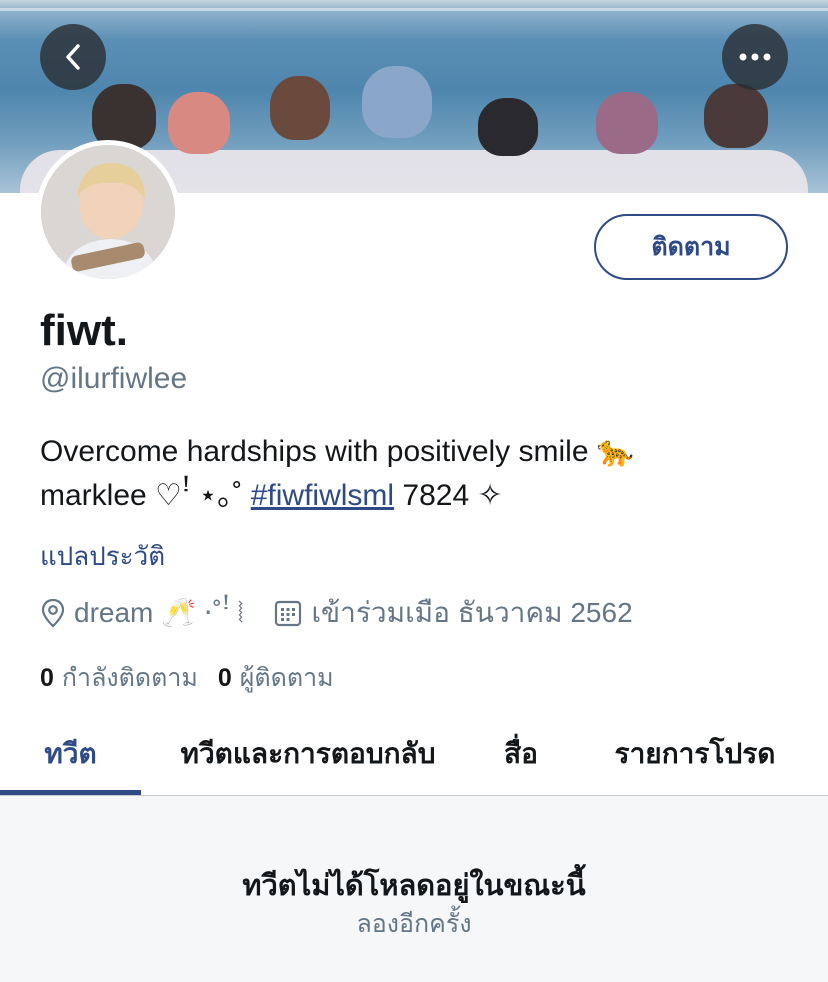 The image size is (828, 982). Describe the element at coordinates (314, 451) in the screenshot. I see `bio-line-1: Overcome hardships with positively smile` at that location.